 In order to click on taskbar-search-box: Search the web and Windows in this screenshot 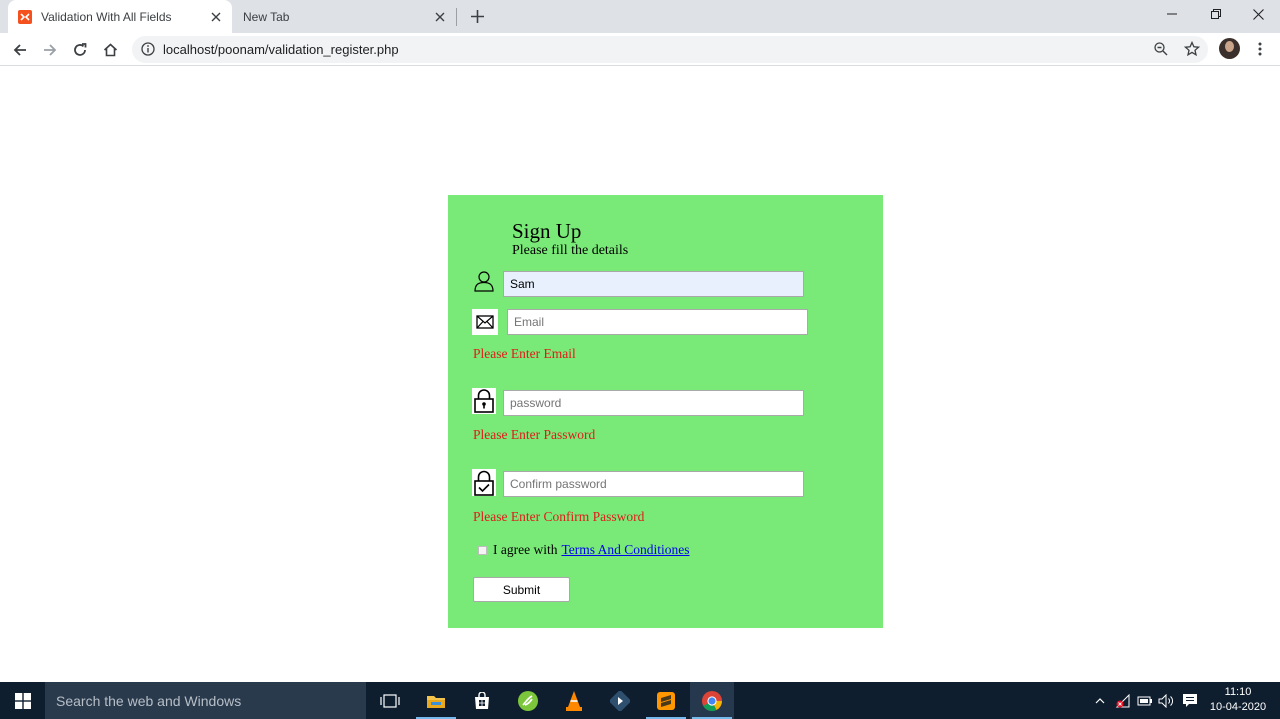, I will do `click(205, 700)`.